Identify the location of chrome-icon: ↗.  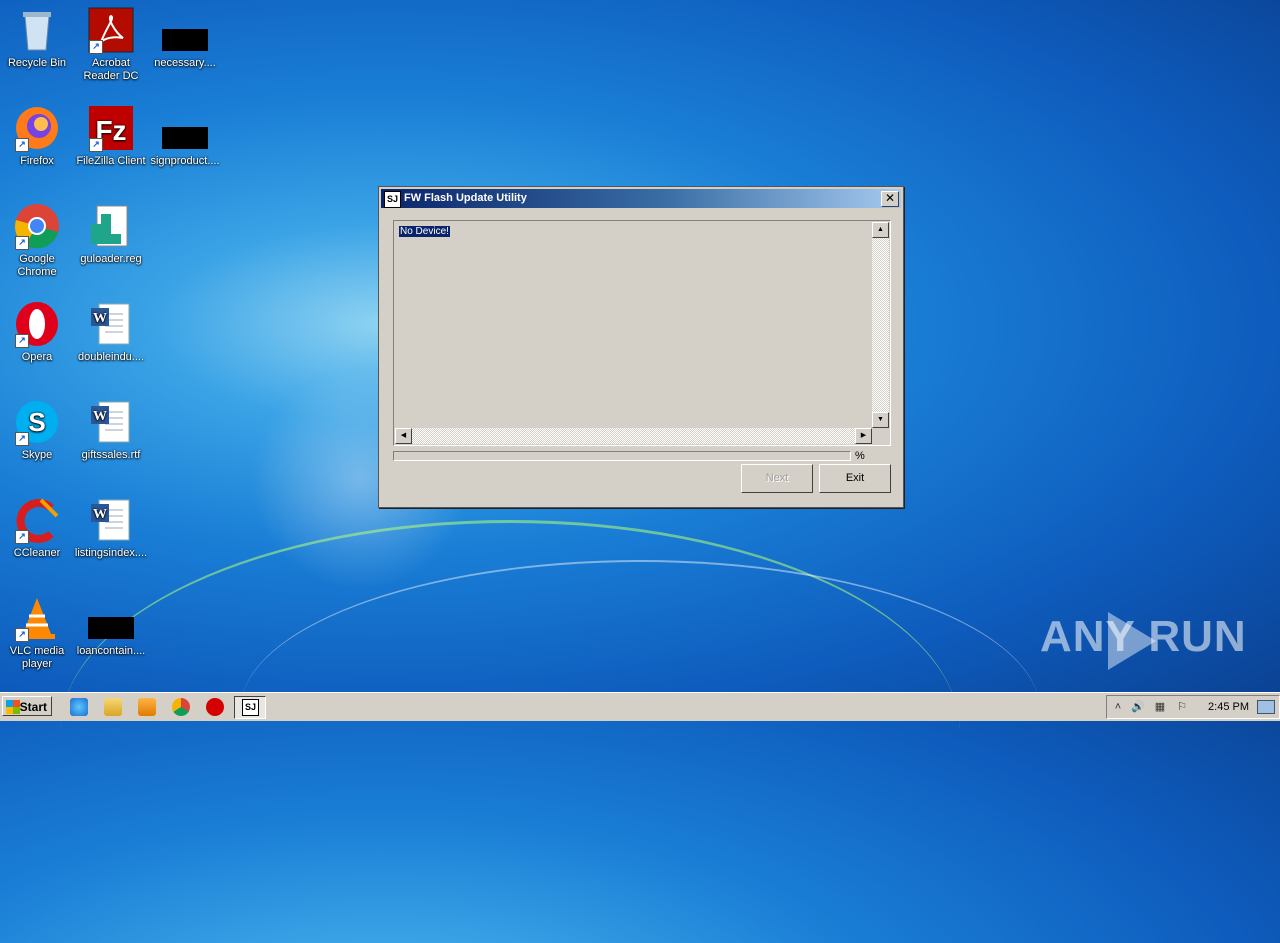
(37, 226).